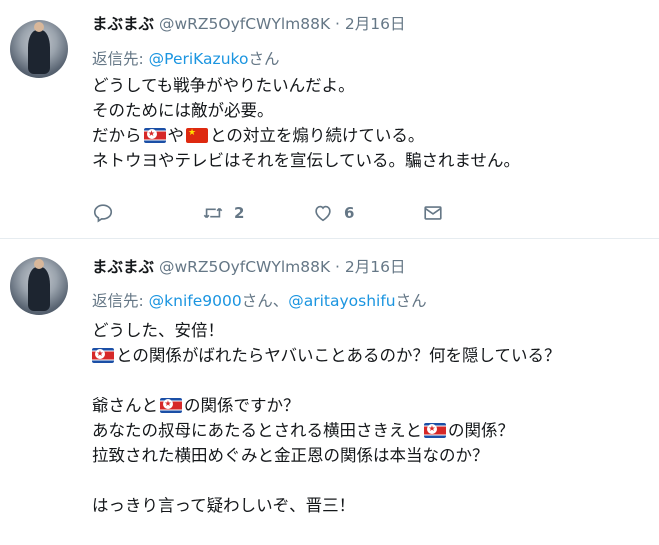 This screenshot has height=545, width=659. Describe the element at coordinates (199, 59) in the screenshot. I see `mention-link: @PeriKazuko` at that location.